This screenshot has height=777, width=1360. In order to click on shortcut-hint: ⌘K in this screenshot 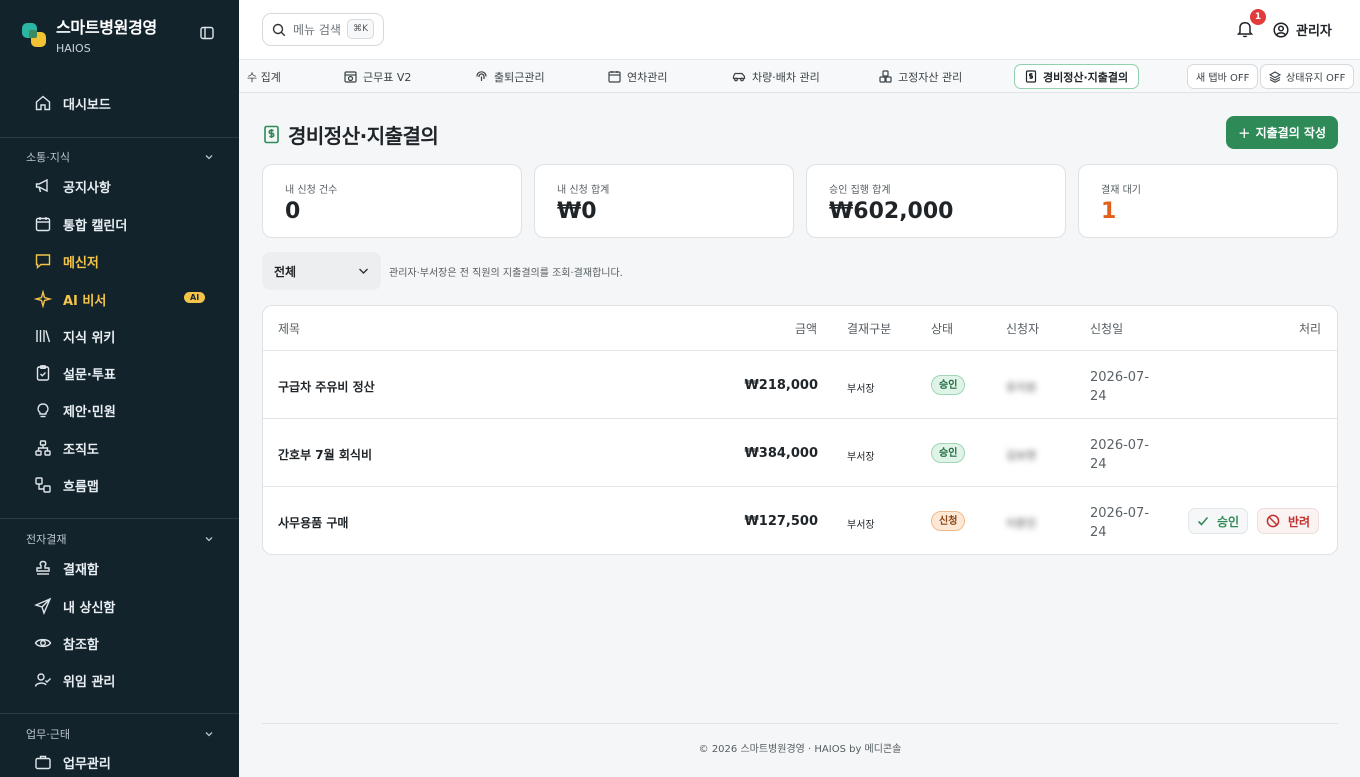, I will do `click(360, 29)`.